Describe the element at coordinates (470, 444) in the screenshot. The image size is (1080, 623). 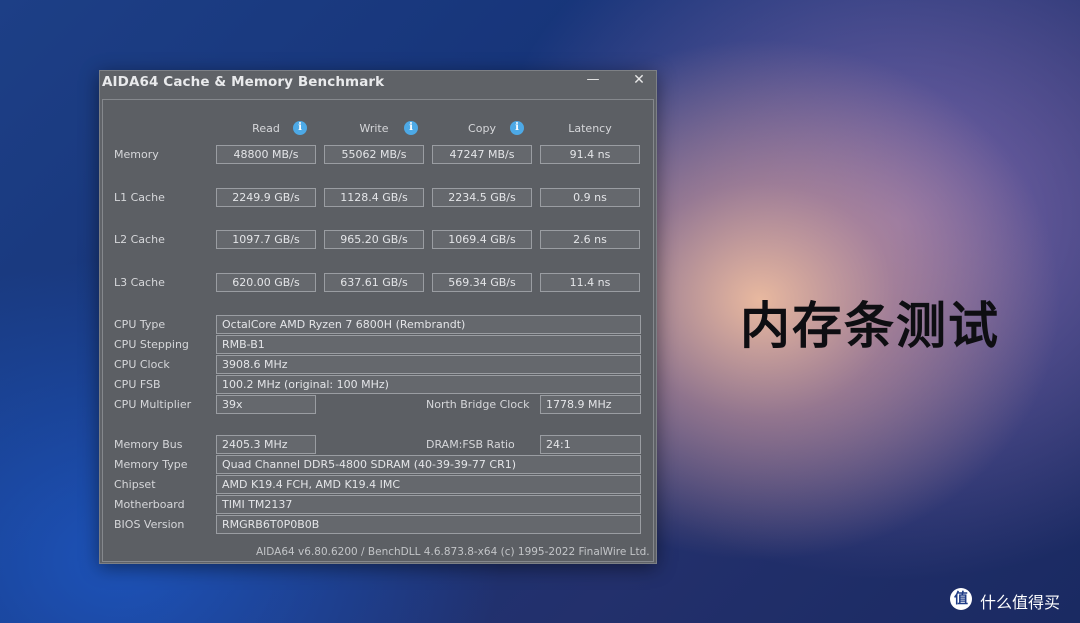
I see `dram-fsb-ratio-label: DRAM:FSB Ratio` at that location.